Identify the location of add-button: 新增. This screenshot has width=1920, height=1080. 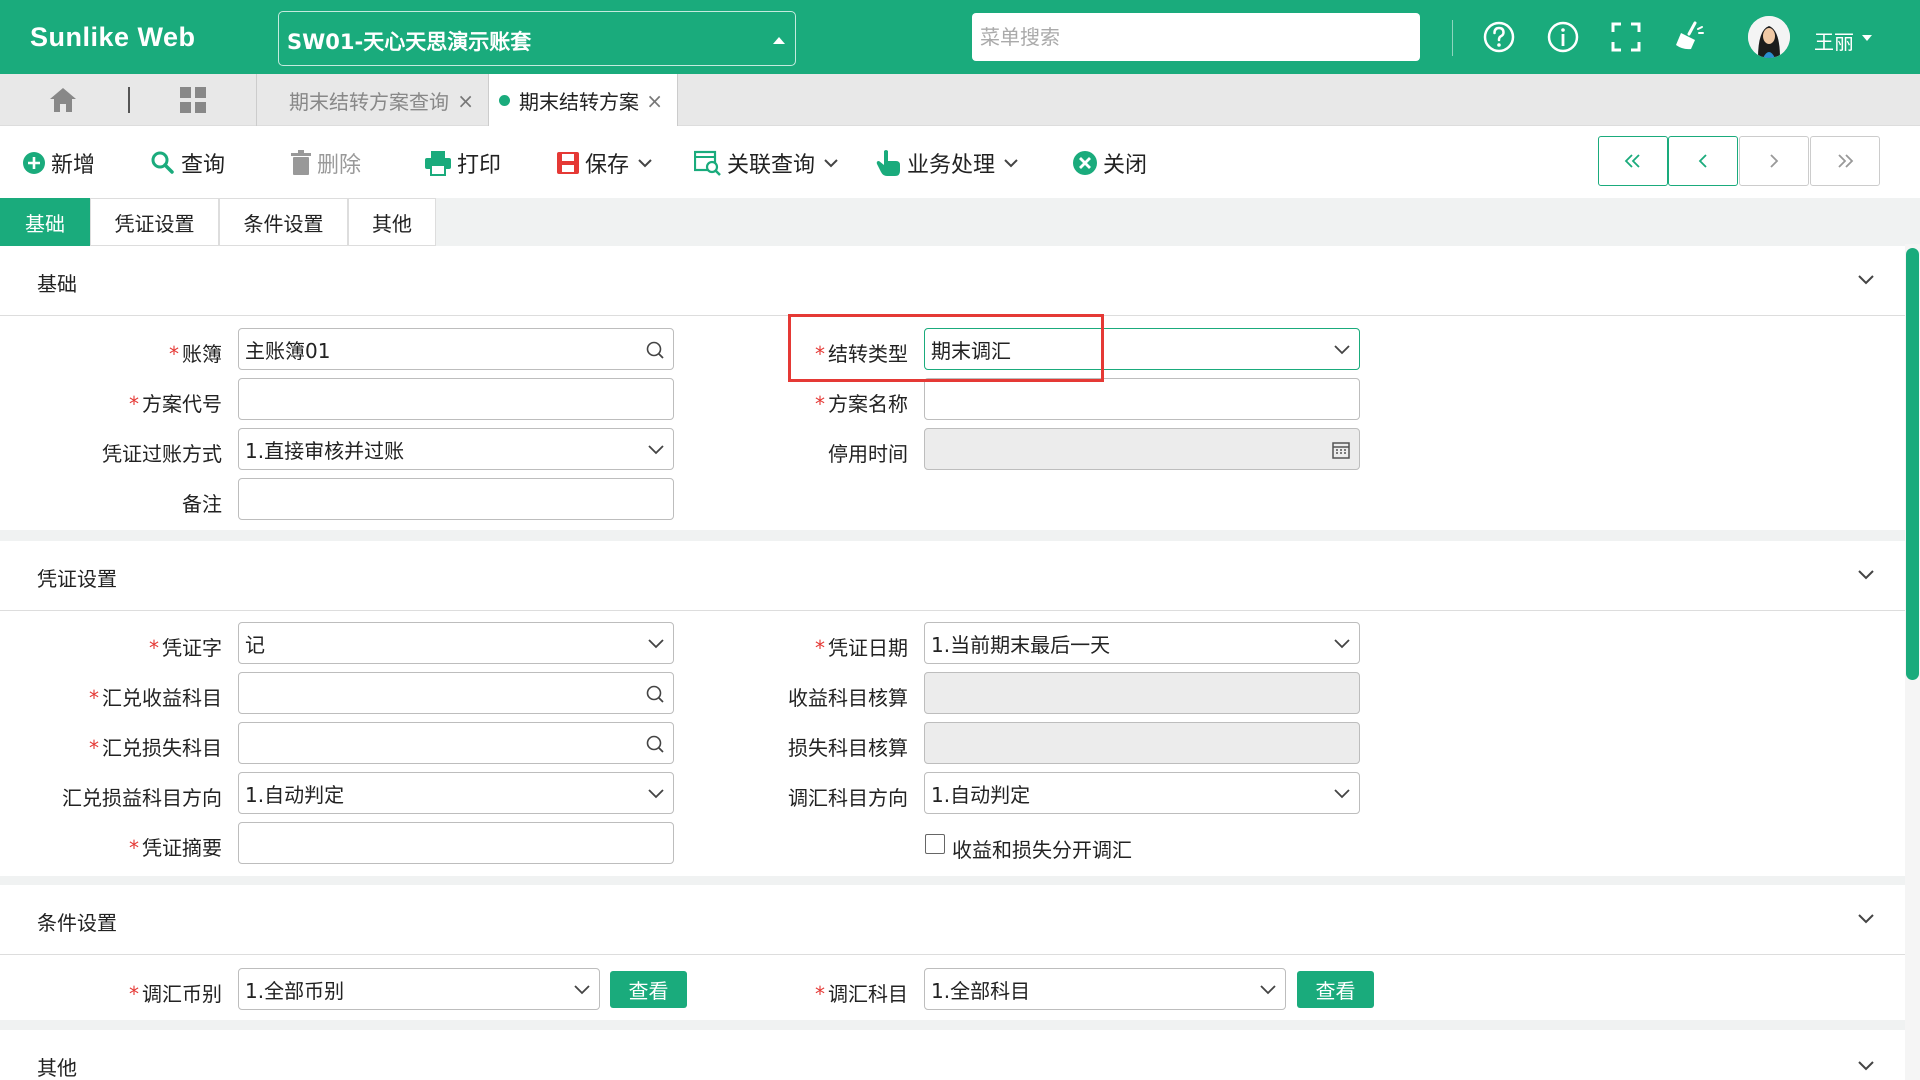
(58, 163).